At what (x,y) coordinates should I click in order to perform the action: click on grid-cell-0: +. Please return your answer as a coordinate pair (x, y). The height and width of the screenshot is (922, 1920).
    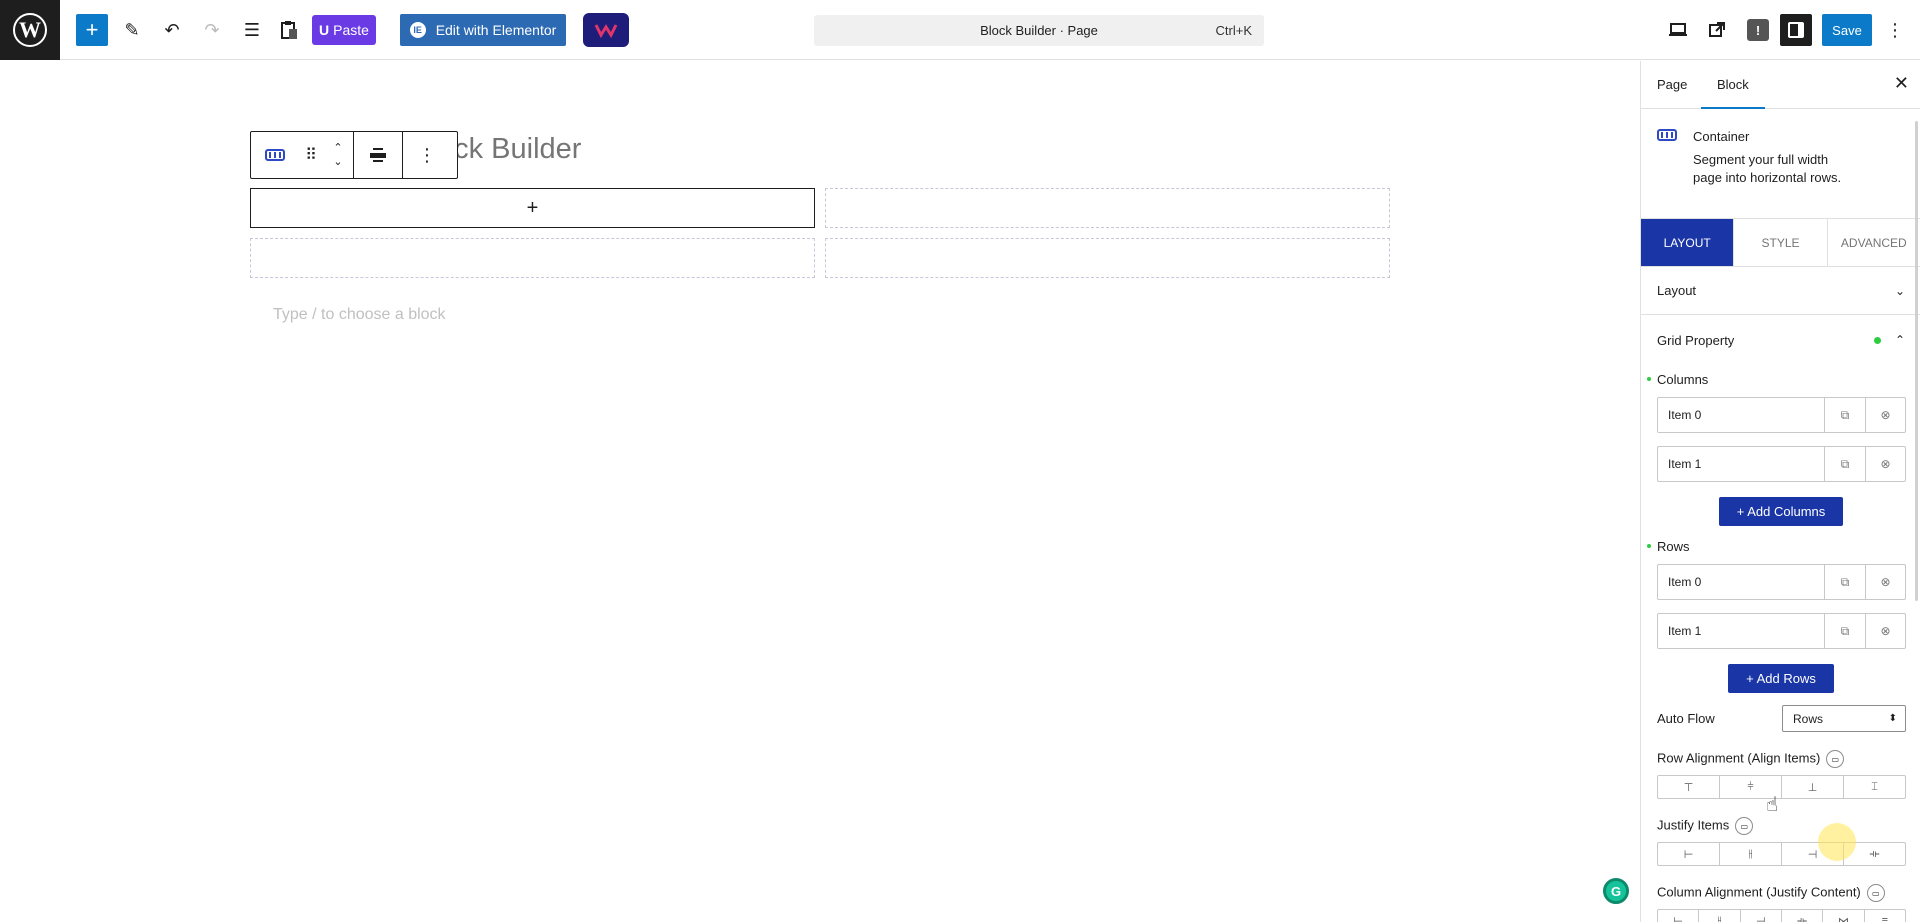
    Looking at the image, I should click on (532, 208).